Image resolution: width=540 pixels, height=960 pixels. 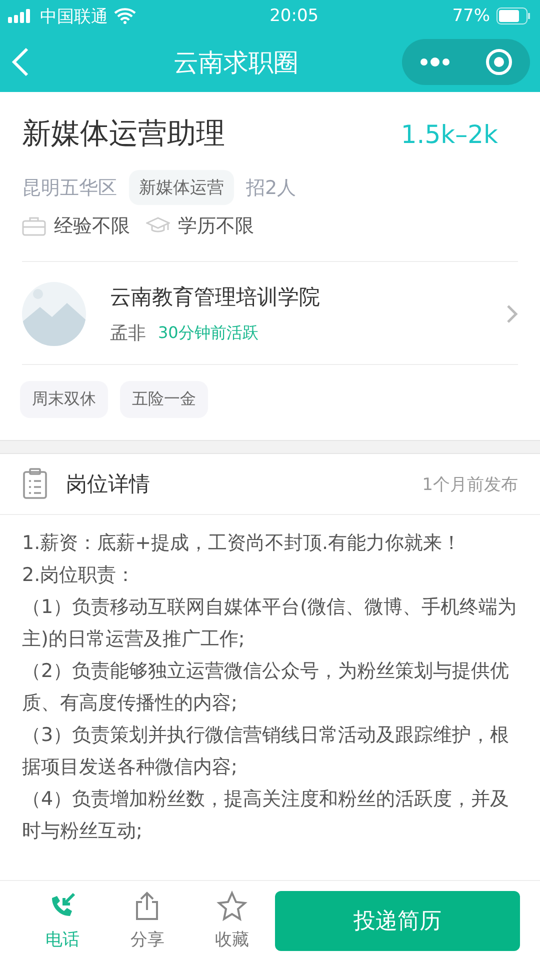 I want to click on clipboard-icon, so click(x=35, y=484).